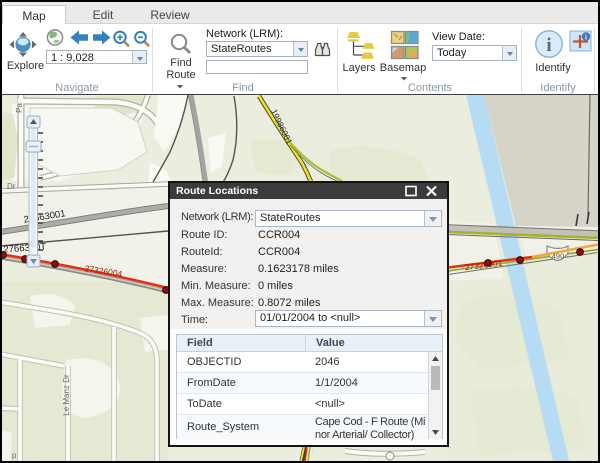  Describe the element at coordinates (11, 186) in the screenshot. I see `svg-text: Dr` at that location.